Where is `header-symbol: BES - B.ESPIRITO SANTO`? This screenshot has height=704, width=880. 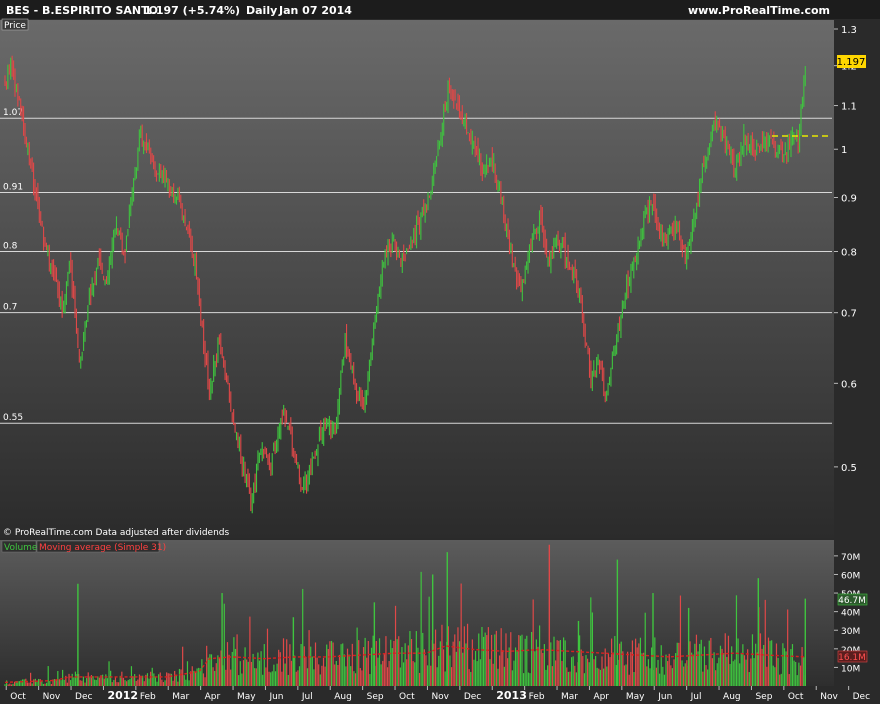
header-symbol: BES - B.ESPIRITO SANTO is located at coordinates (82, 10).